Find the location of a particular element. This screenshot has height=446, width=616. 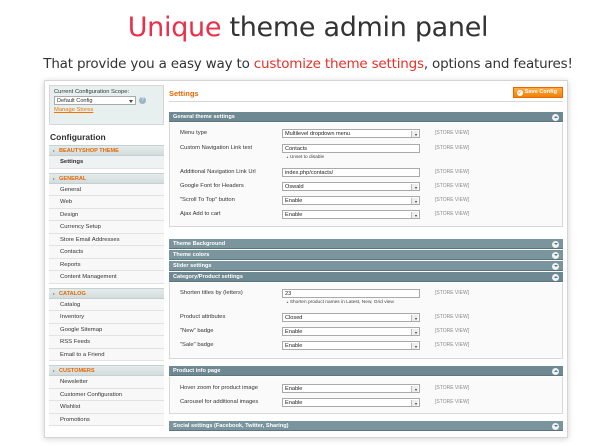

scroll-to-top-select: Enable is located at coordinates (351, 200).